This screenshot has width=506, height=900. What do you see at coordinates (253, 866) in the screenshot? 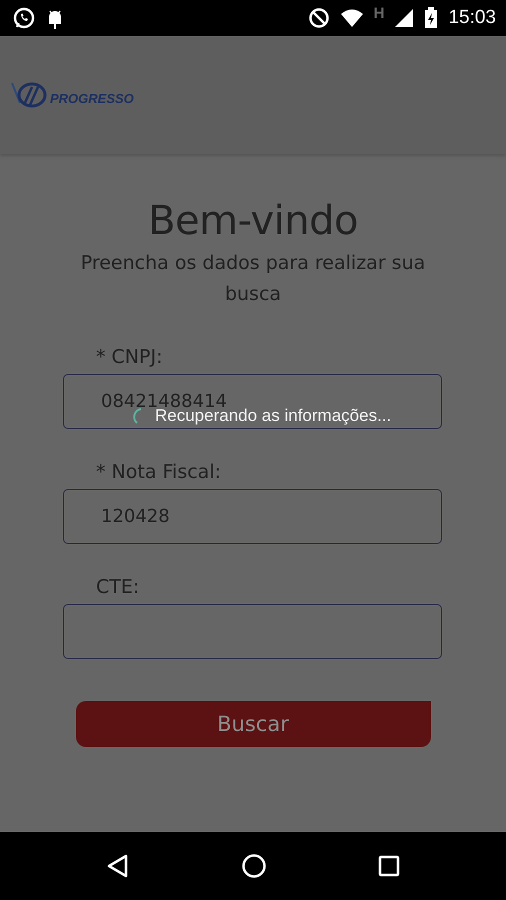
I see `home-icon` at bounding box center [253, 866].